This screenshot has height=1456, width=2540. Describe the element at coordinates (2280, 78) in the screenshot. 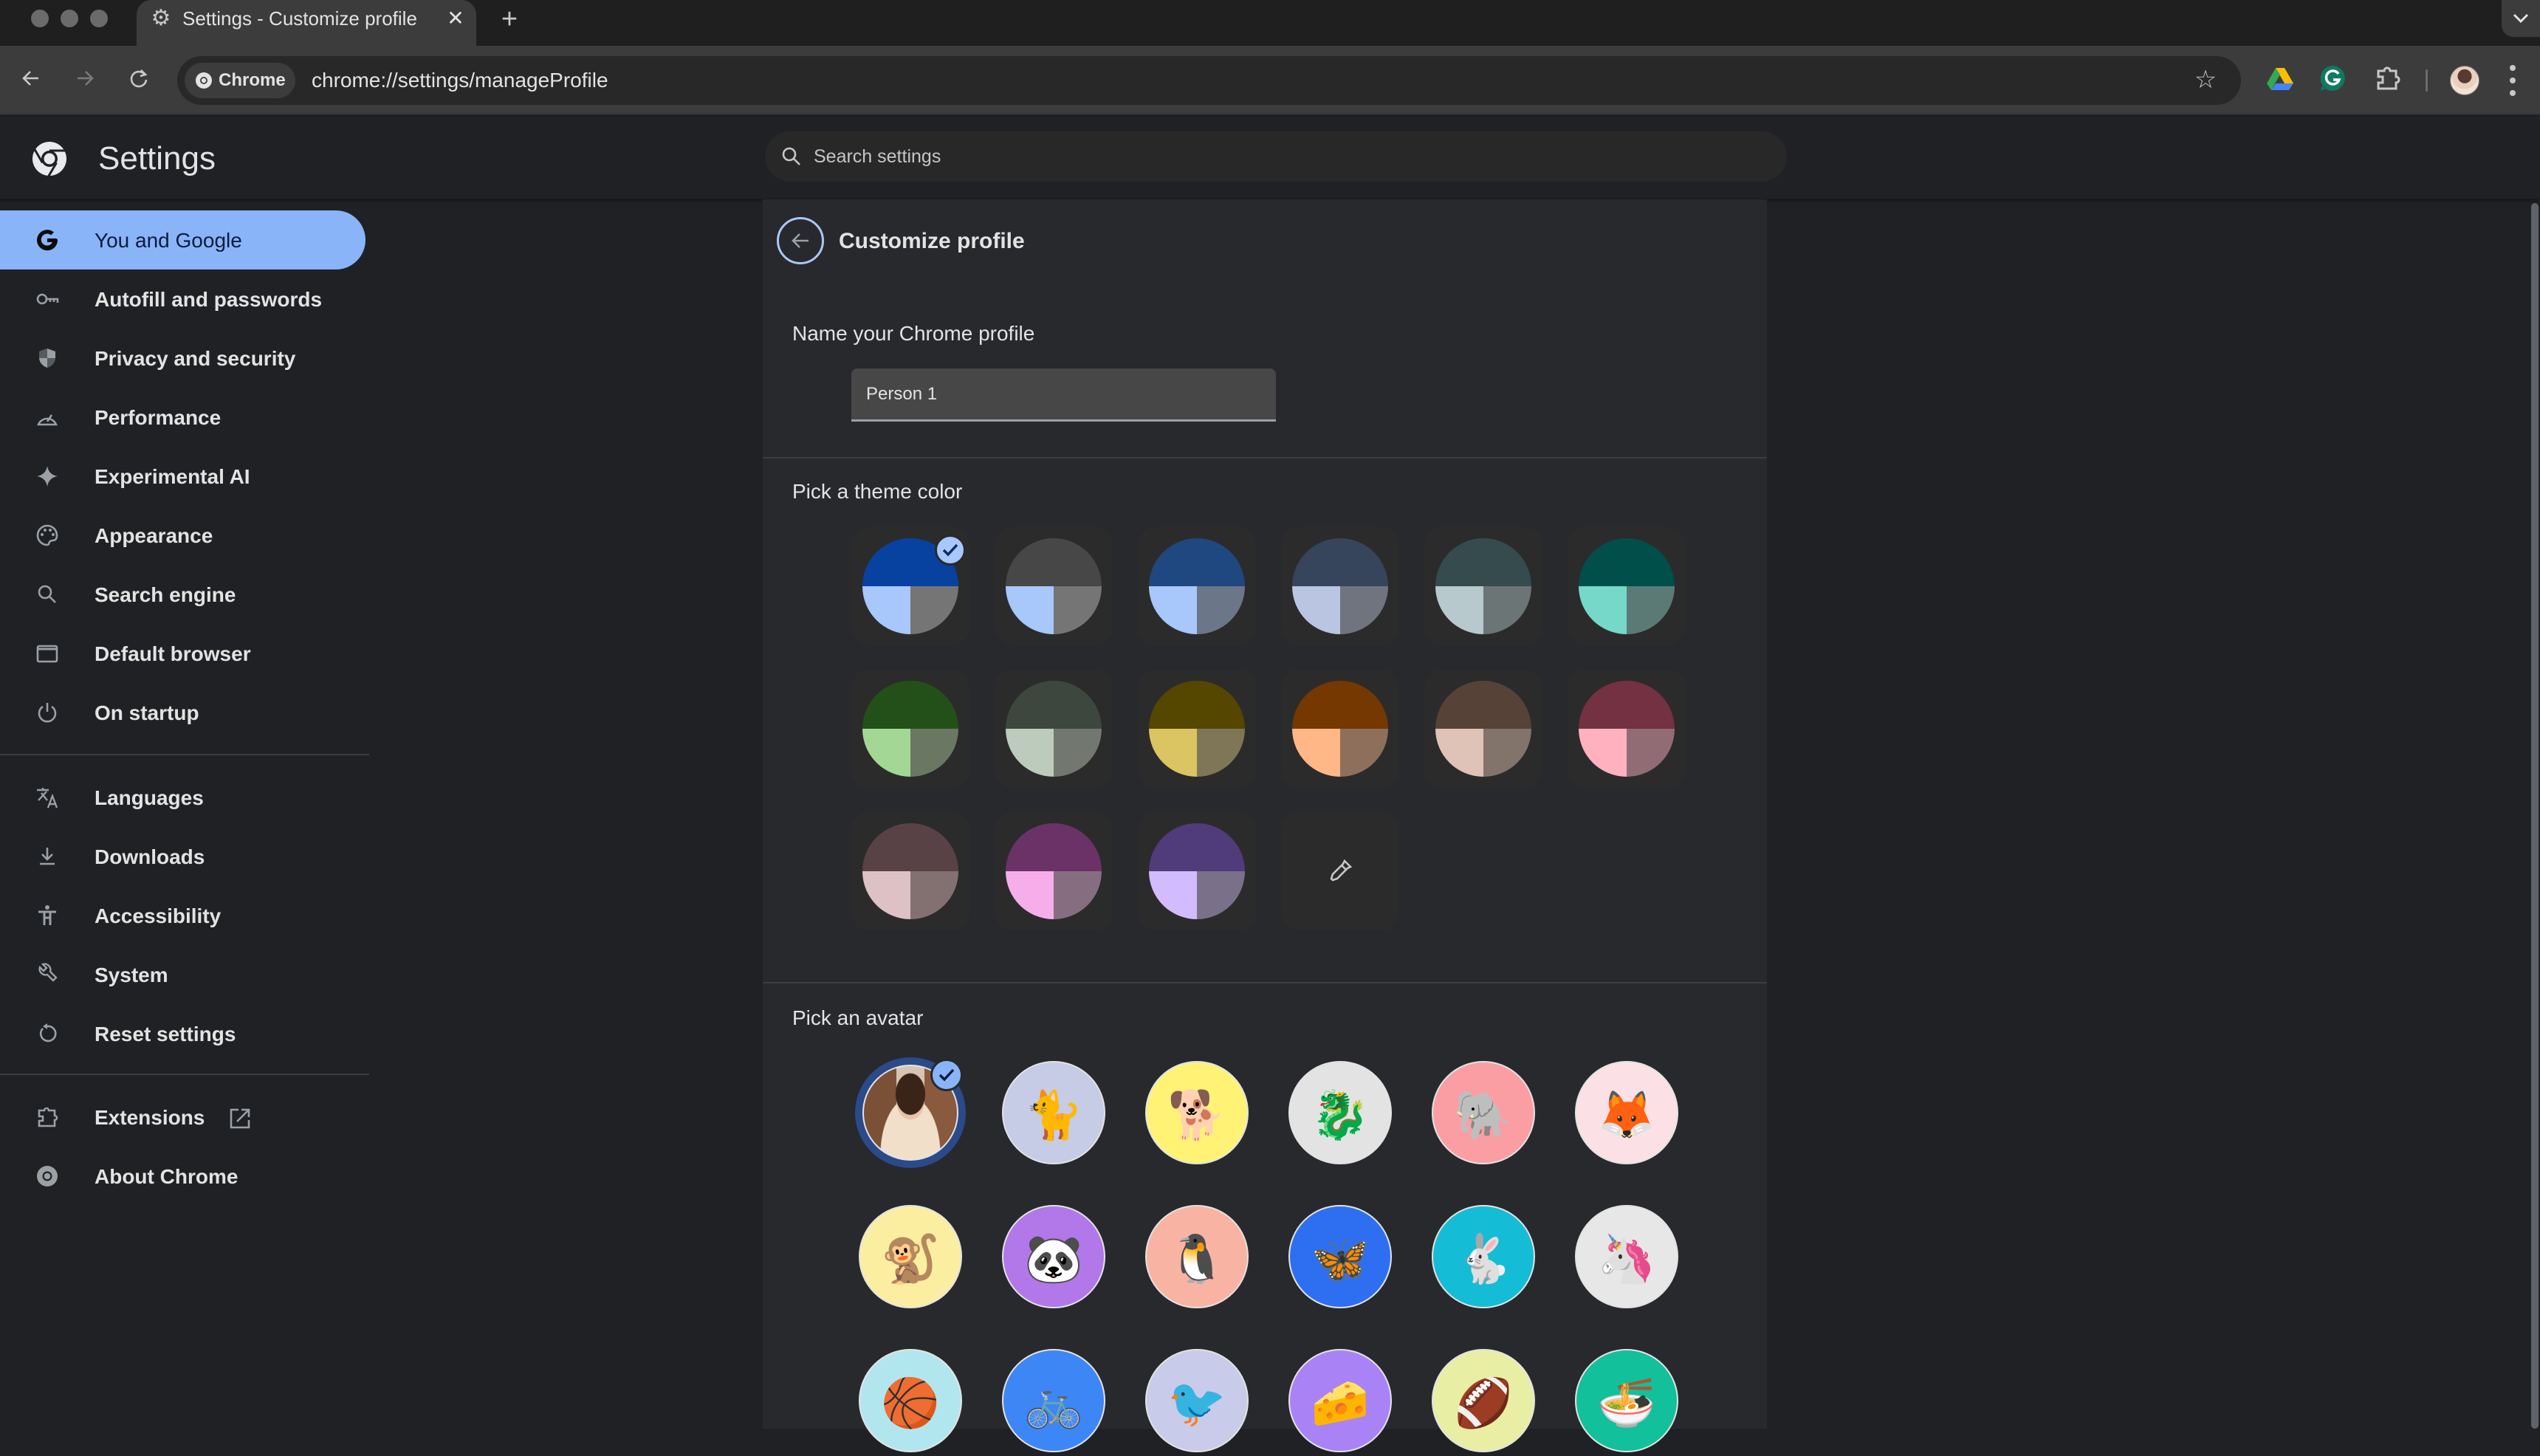

I see `google-drive-icon` at that location.